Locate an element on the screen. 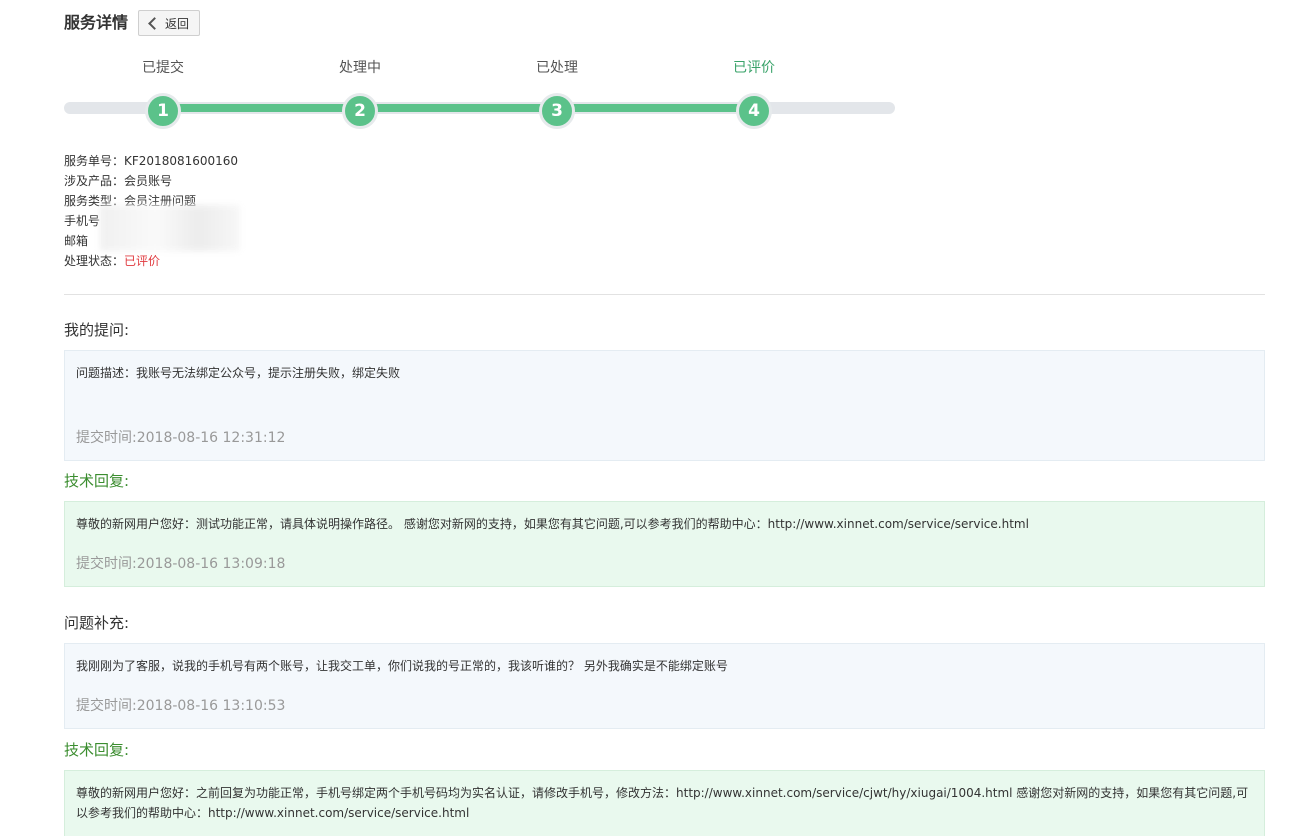  service-number: KF2018081600160 is located at coordinates (181, 161).